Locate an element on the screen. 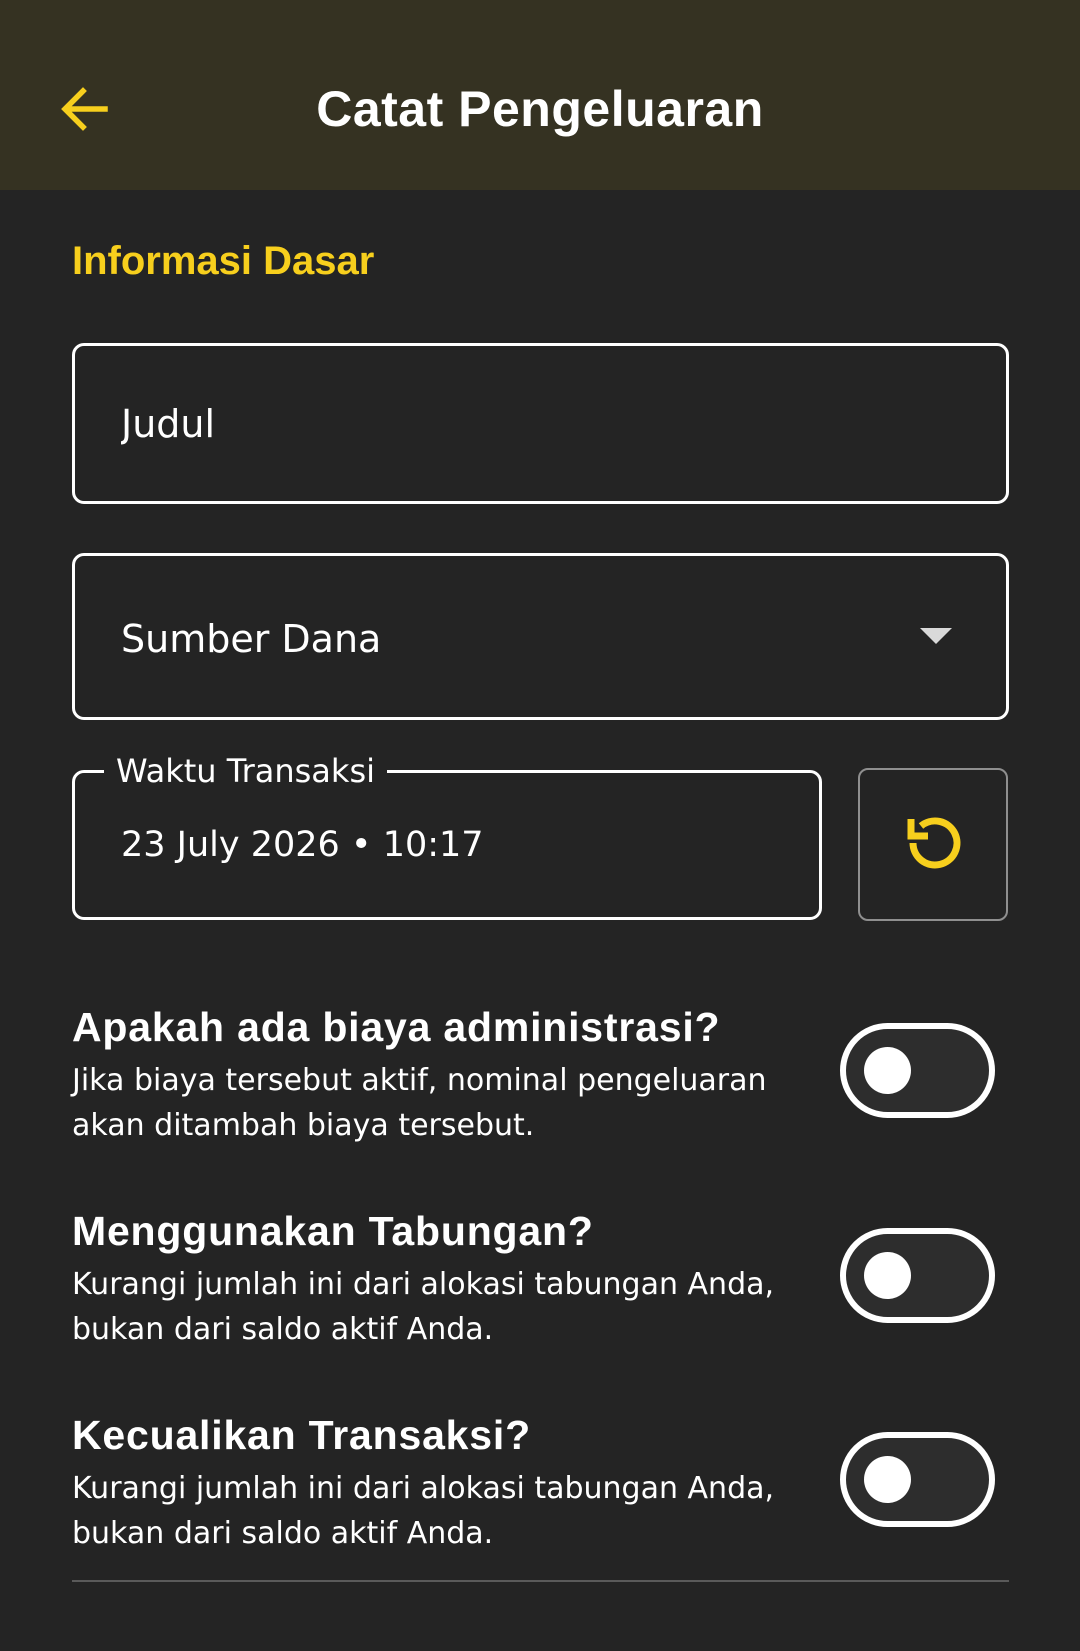  judul-field is located at coordinates (540, 423).